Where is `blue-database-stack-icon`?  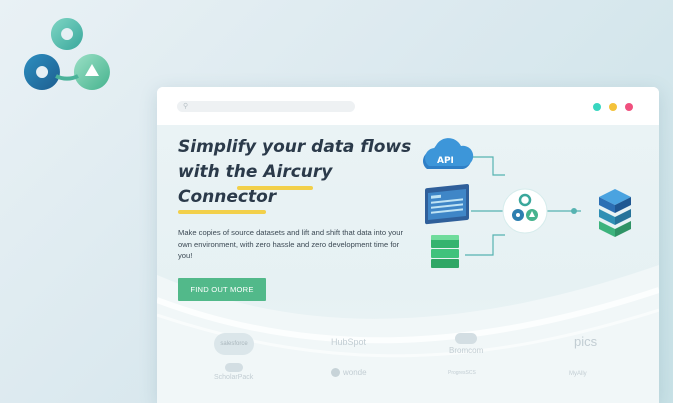 blue-database-stack-icon is located at coordinates (615, 213).